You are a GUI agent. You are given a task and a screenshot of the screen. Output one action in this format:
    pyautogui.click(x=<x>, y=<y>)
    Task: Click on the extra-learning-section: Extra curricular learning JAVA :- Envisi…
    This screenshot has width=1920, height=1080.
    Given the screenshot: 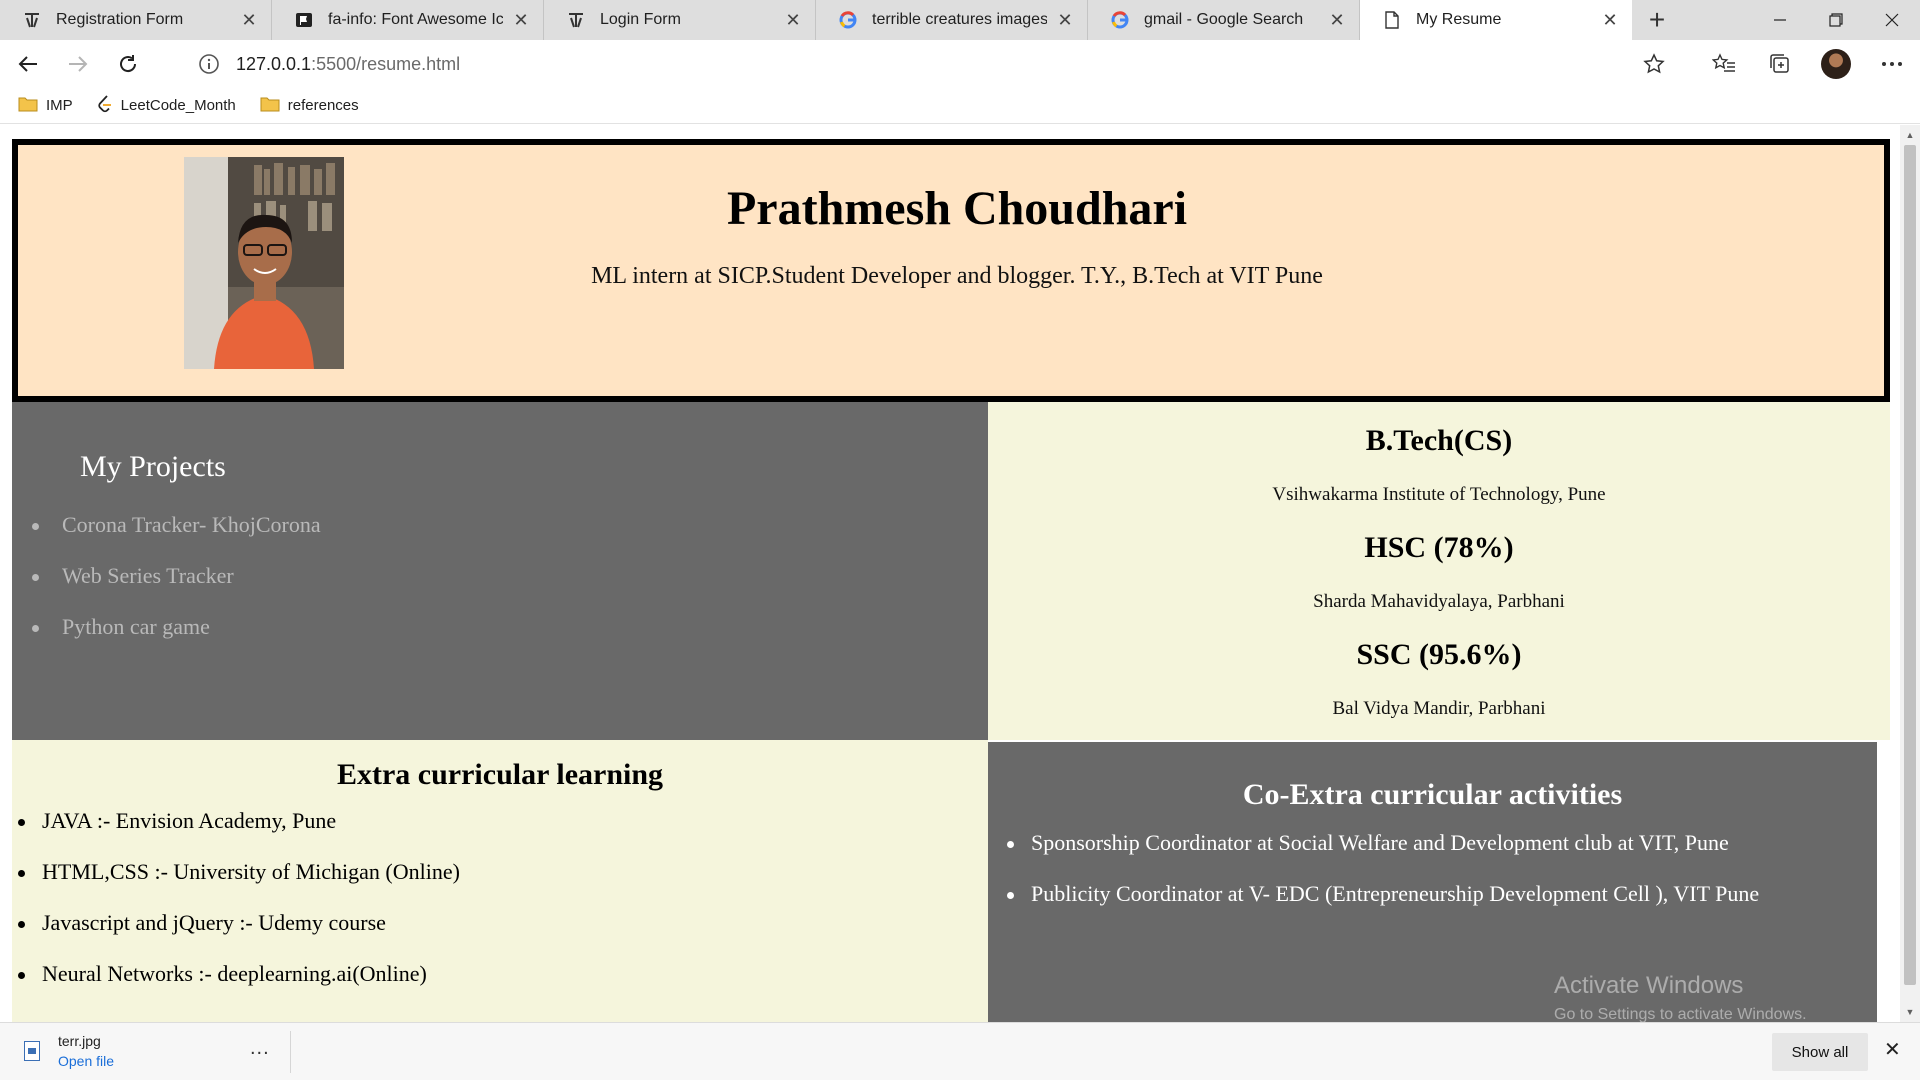 What is the action you would take?
    pyautogui.click(x=500, y=881)
    